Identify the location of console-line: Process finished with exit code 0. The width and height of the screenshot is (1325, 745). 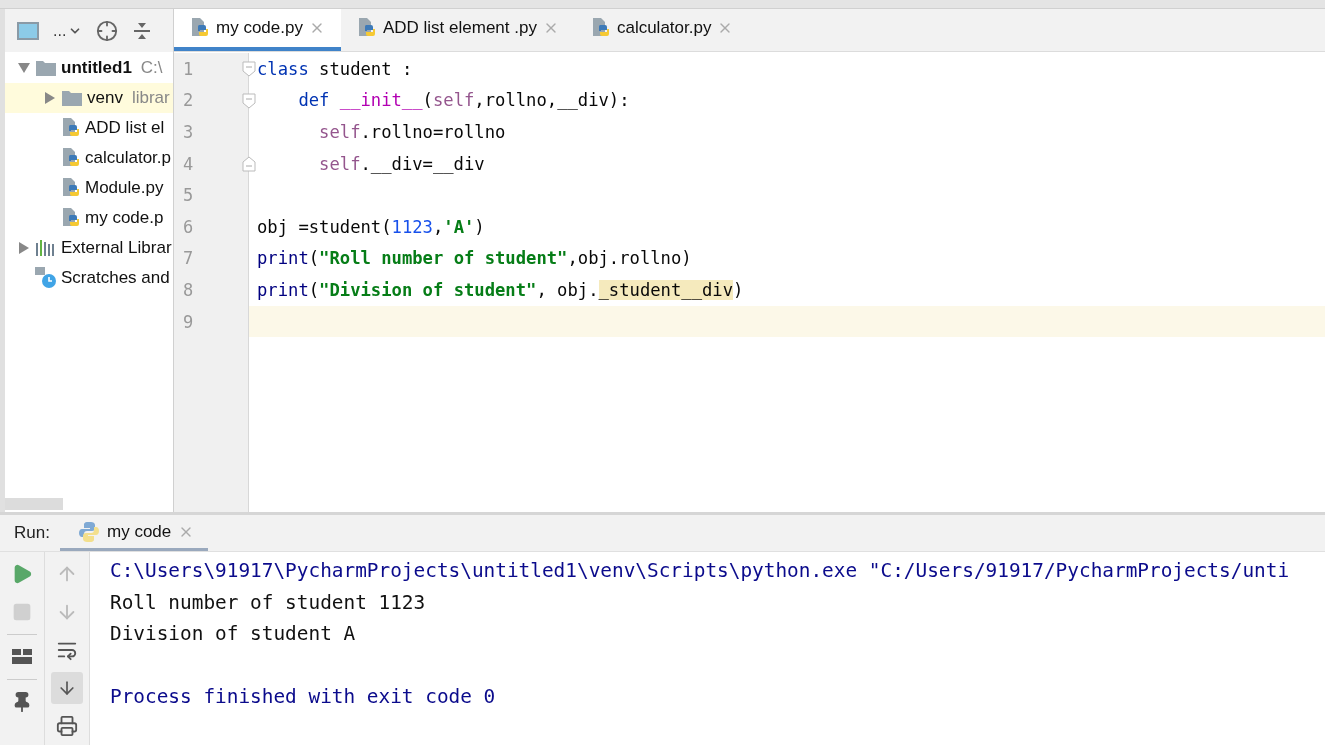
(303, 696).